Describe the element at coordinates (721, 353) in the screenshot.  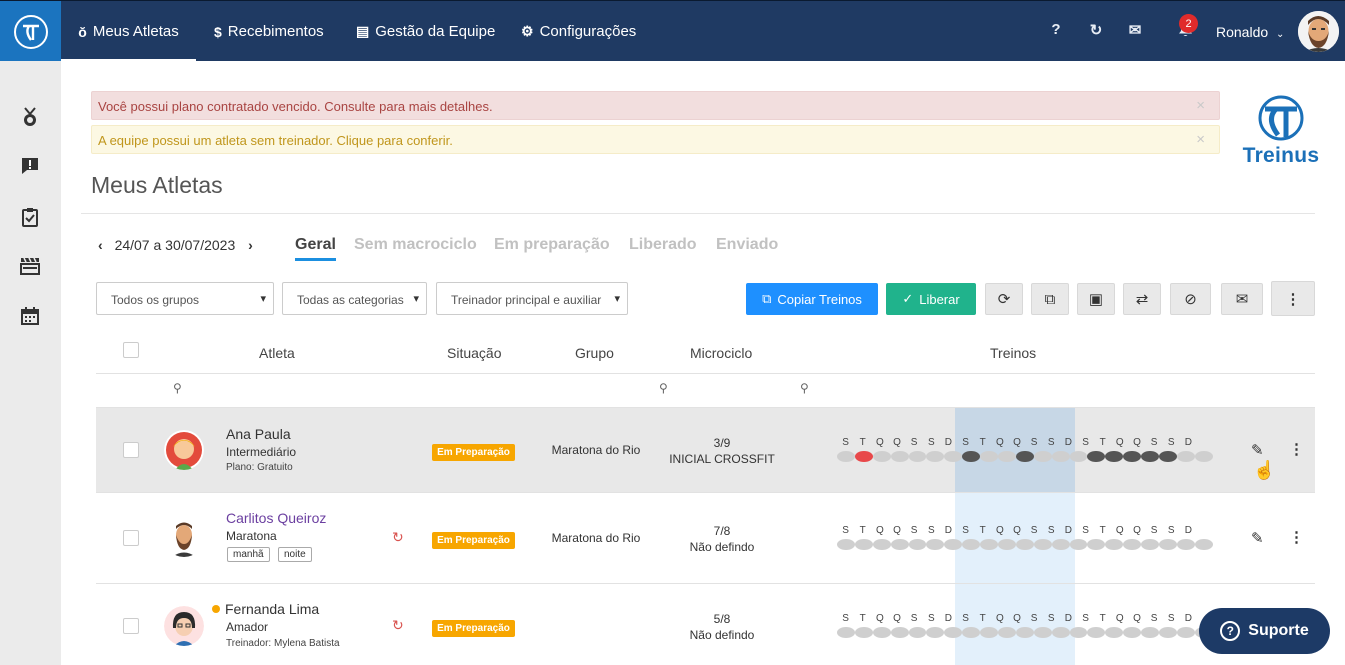
I see `col-micro: Microciclo` at that location.